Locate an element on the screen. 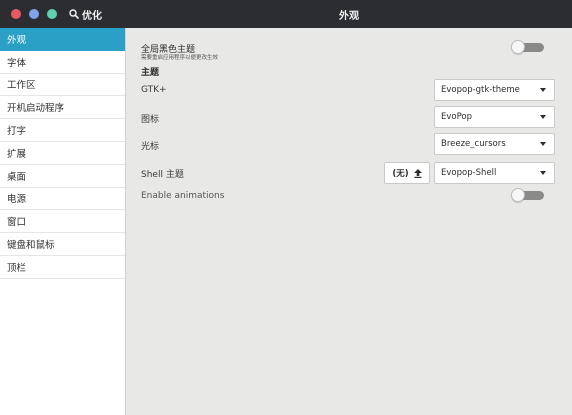 Image resolution: width=572 pixels, height=415 pixels. animations-switch is located at coordinates (527, 195).